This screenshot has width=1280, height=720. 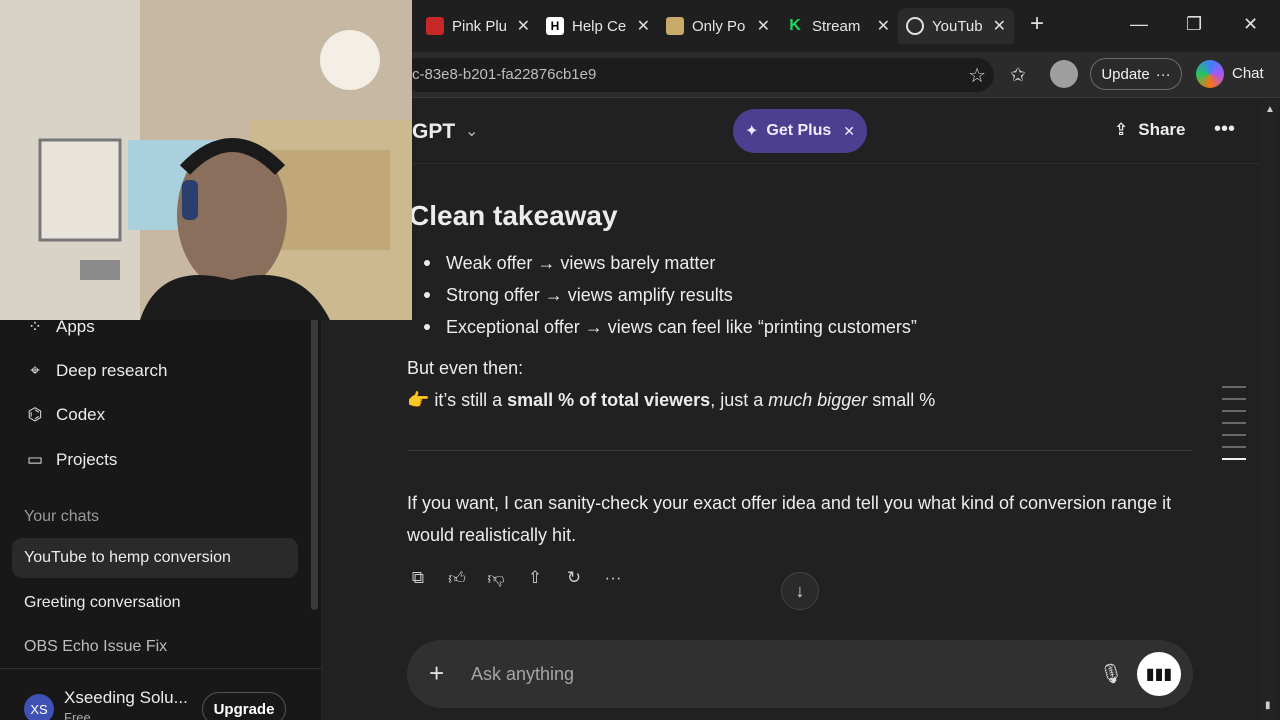 I want to click on list-item: Strong offer → views amplify results, so click(x=670, y=298).